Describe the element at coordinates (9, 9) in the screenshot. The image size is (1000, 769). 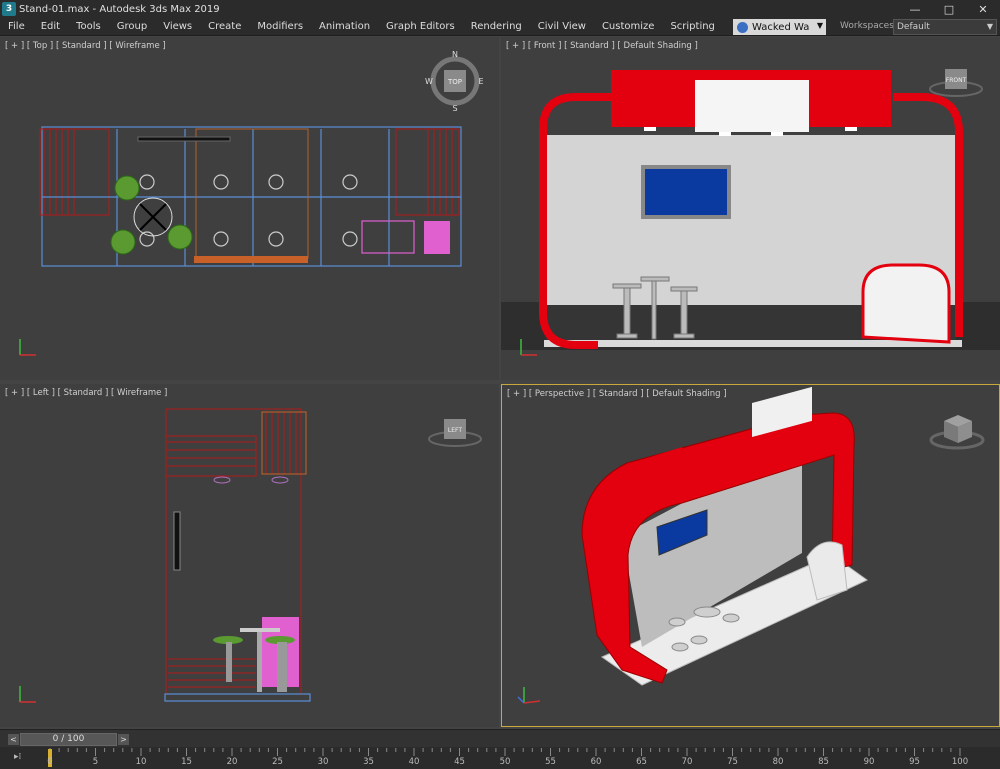
I see `3ds-max-logo-icon: 3` at that location.